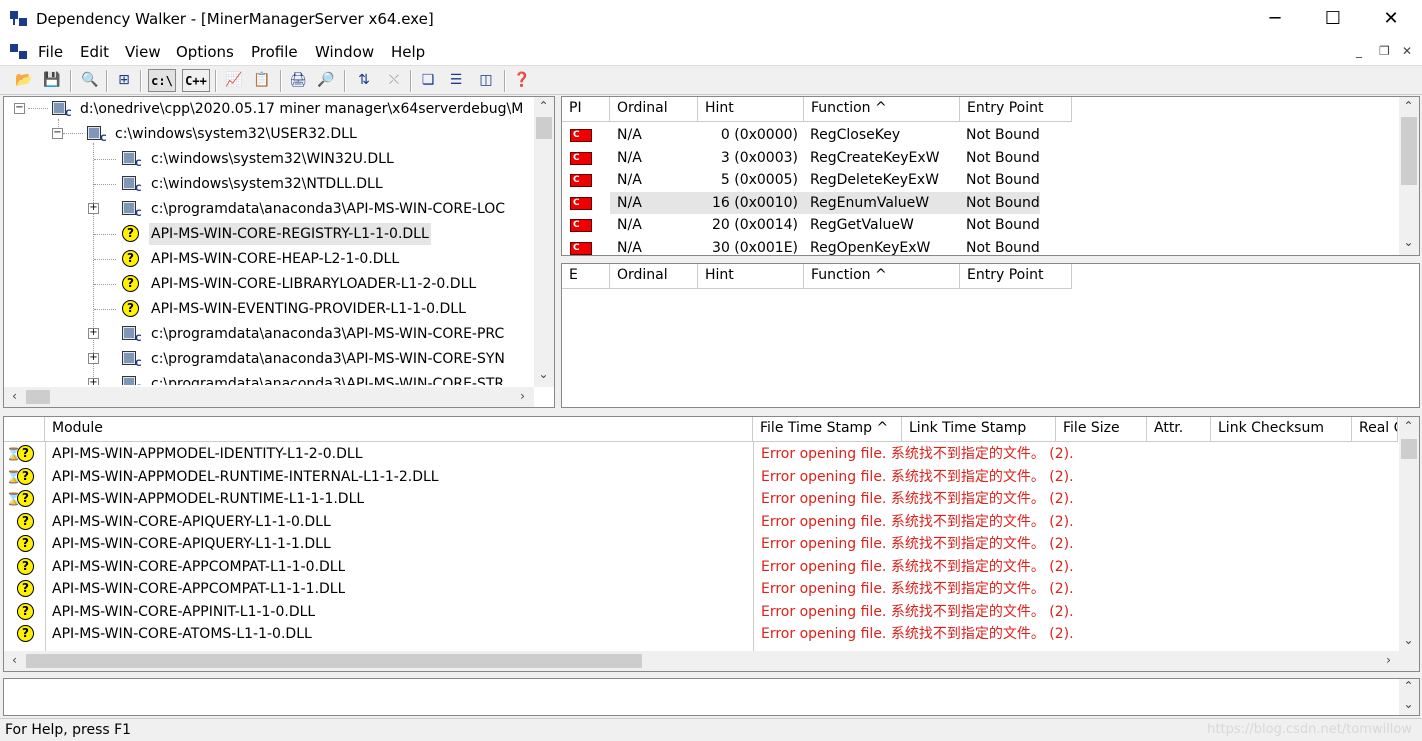  I want to click on open-icon: 📂, so click(24, 80).